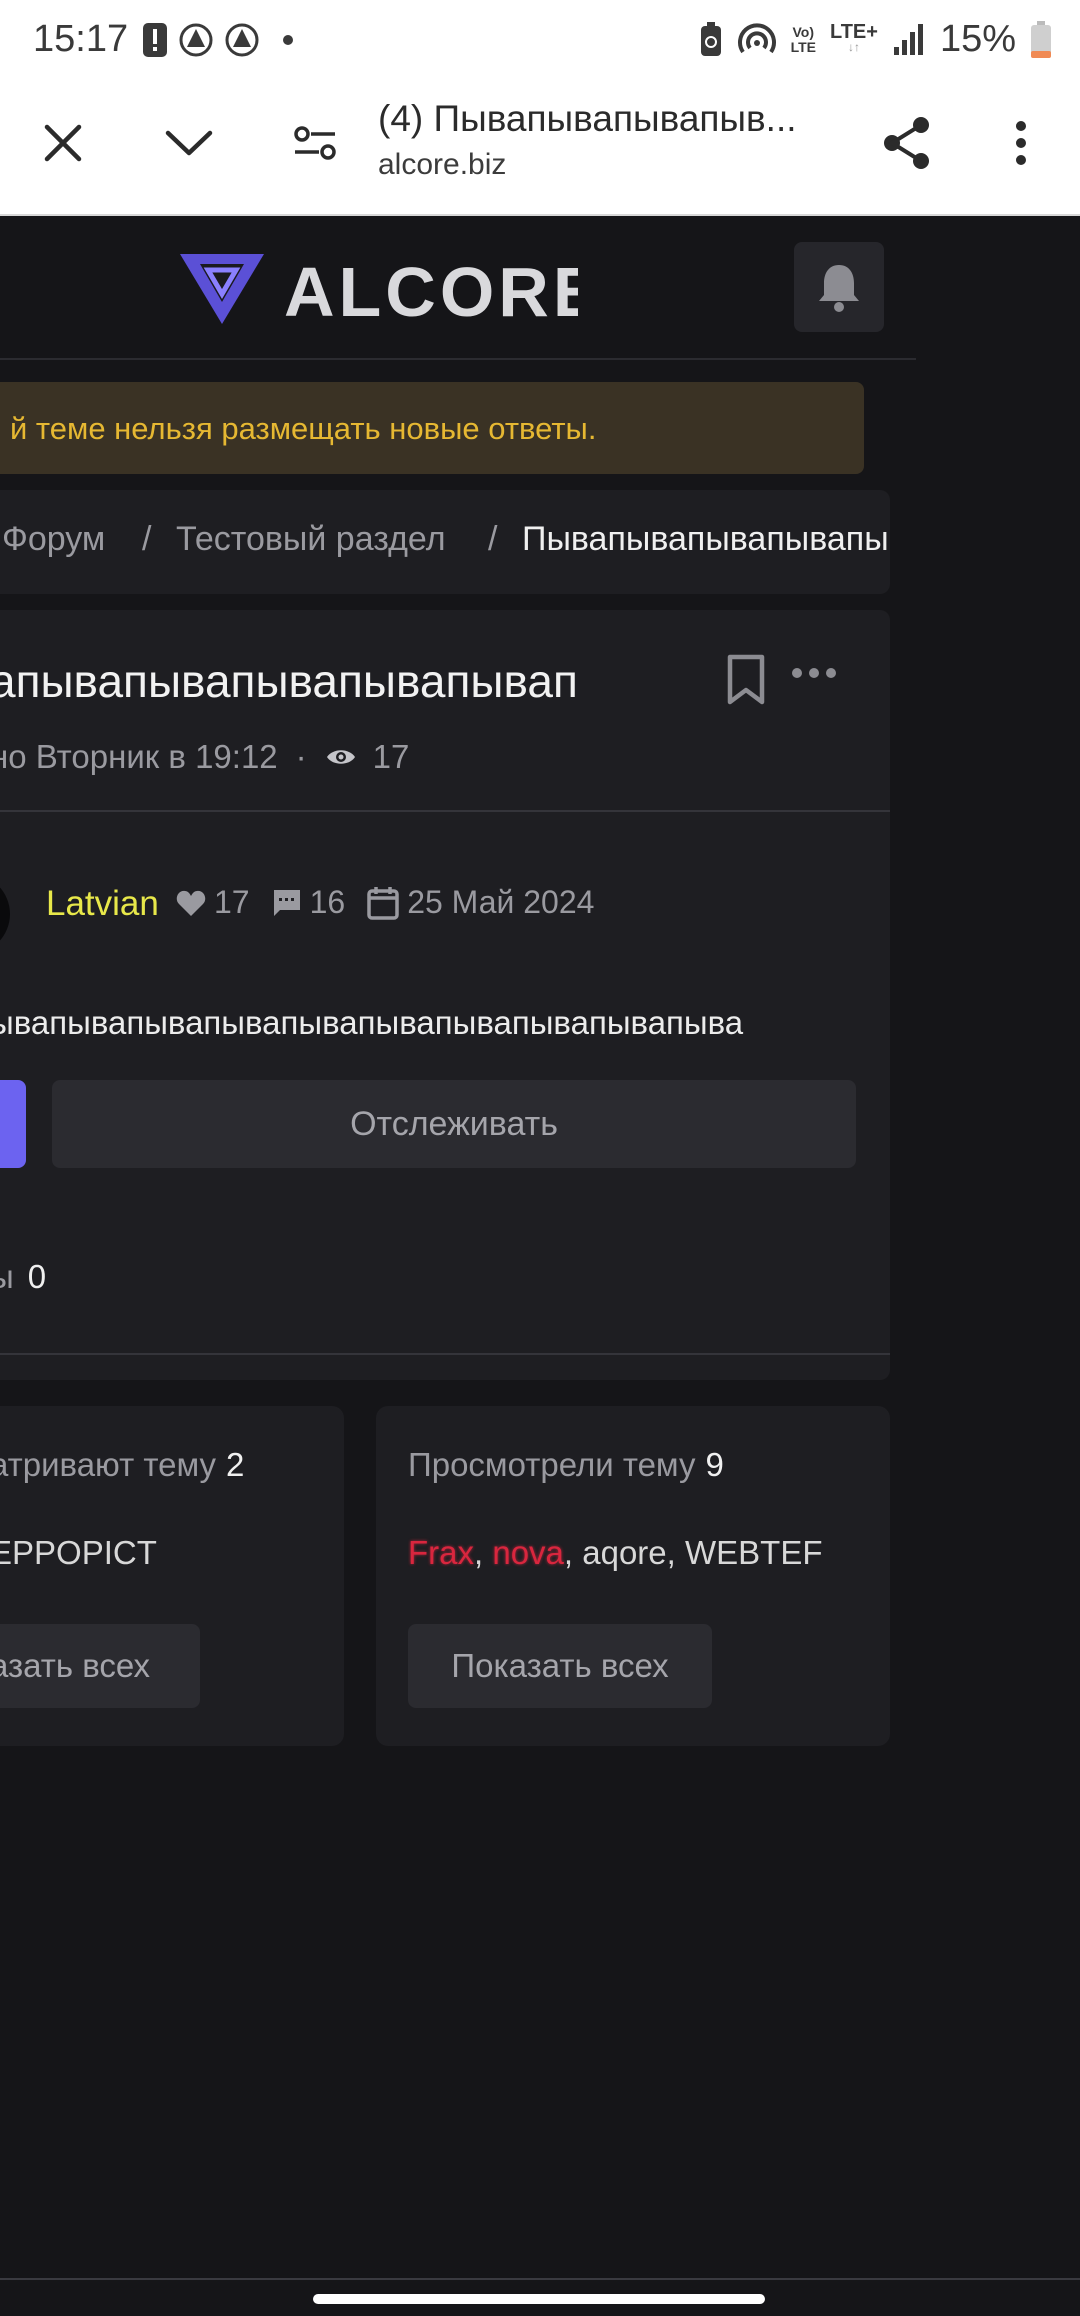 Image resolution: width=1080 pixels, height=2316 pixels. Describe the element at coordinates (288, 40) in the screenshot. I see `dot-icon` at that location.